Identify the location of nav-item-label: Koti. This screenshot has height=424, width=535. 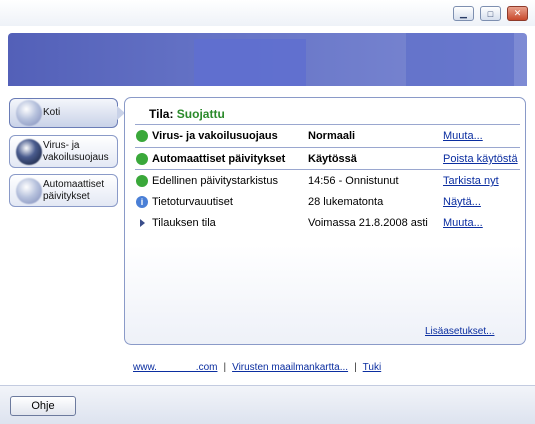
(52, 112).